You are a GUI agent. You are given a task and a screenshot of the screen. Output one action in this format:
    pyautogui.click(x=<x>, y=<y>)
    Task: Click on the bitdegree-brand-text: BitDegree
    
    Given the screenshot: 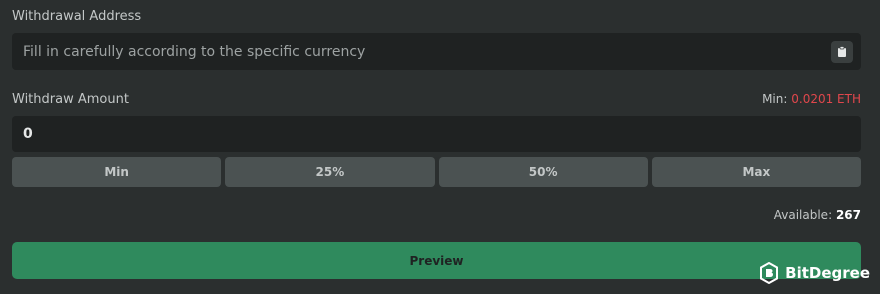 What is the action you would take?
    pyautogui.click(x=827, y=273)
    